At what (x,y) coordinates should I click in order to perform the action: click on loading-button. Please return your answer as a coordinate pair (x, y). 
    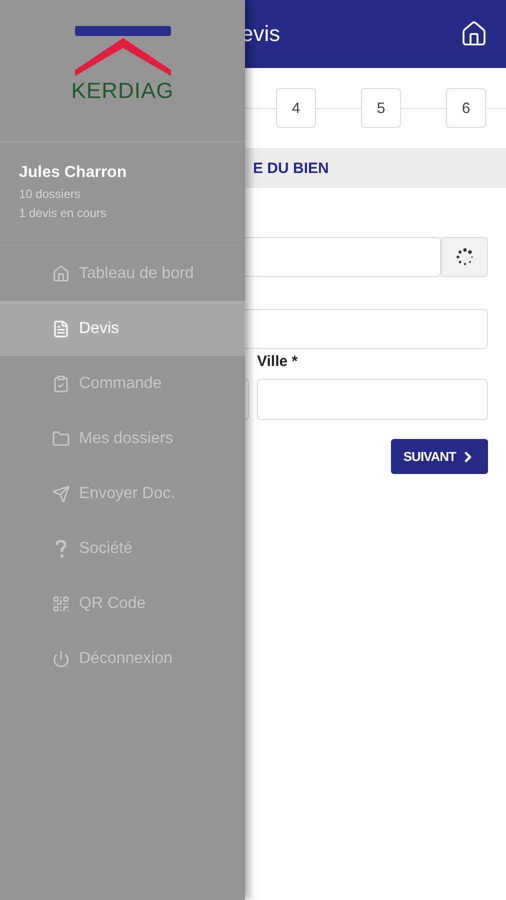
    Looking at the image, I should click on (464, 257).